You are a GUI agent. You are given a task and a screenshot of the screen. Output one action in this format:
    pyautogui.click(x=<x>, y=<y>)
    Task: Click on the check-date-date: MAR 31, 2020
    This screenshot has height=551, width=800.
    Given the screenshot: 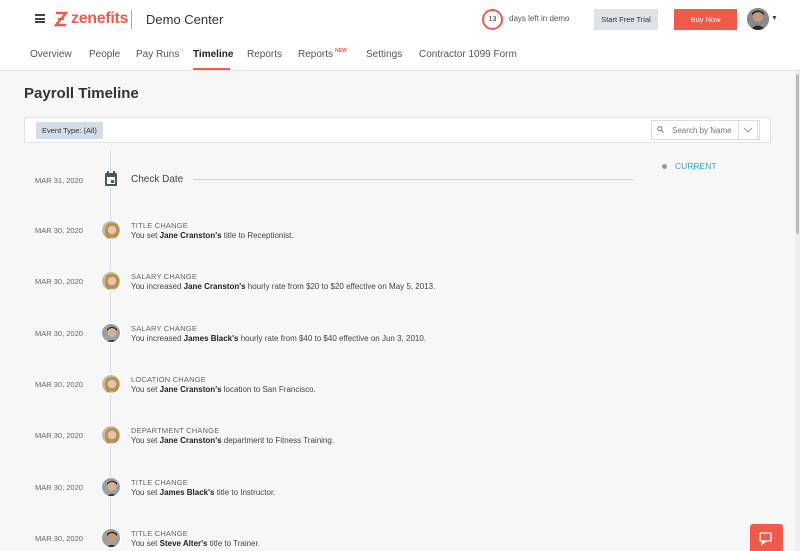 What is the action you would take?
    pyautogui.click(x=59, y=180)
    